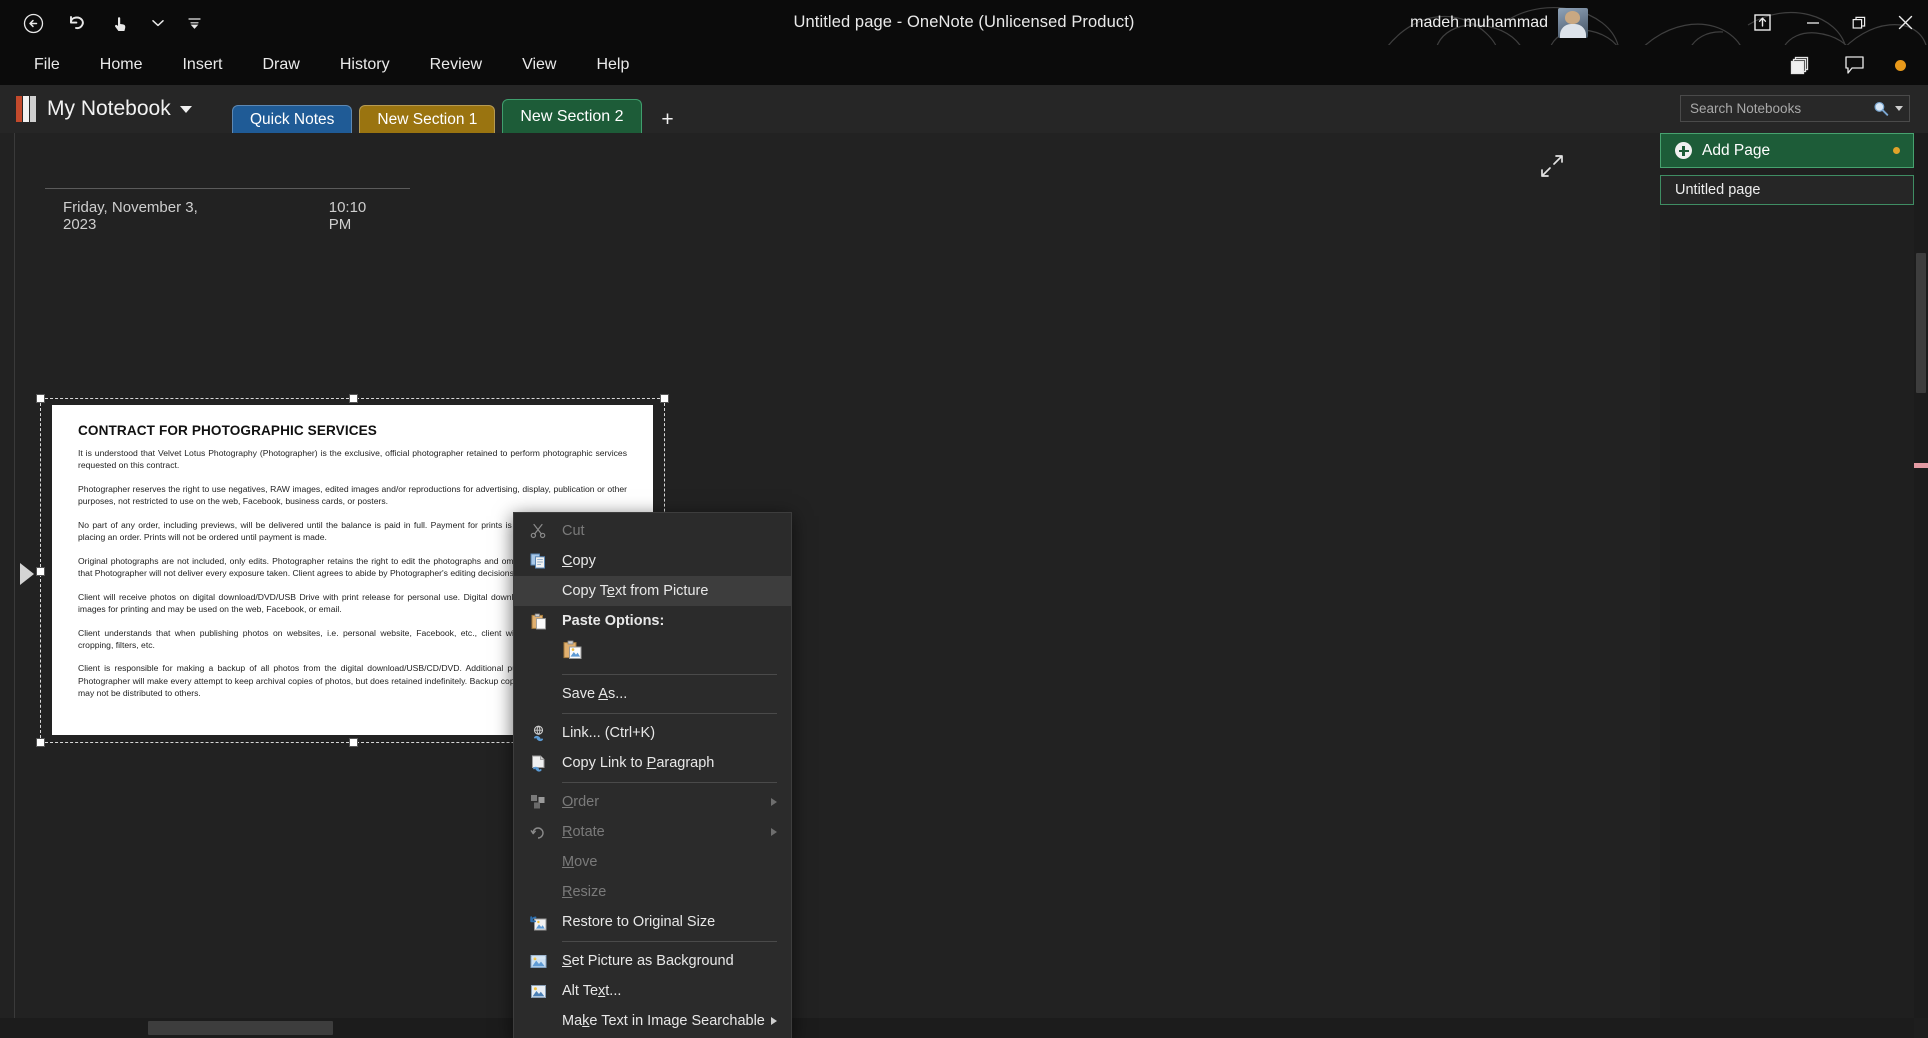  Describe the element at coordinates (1499, 22) in the screenshot. I see `account-area: madeh muhammad` at that location.